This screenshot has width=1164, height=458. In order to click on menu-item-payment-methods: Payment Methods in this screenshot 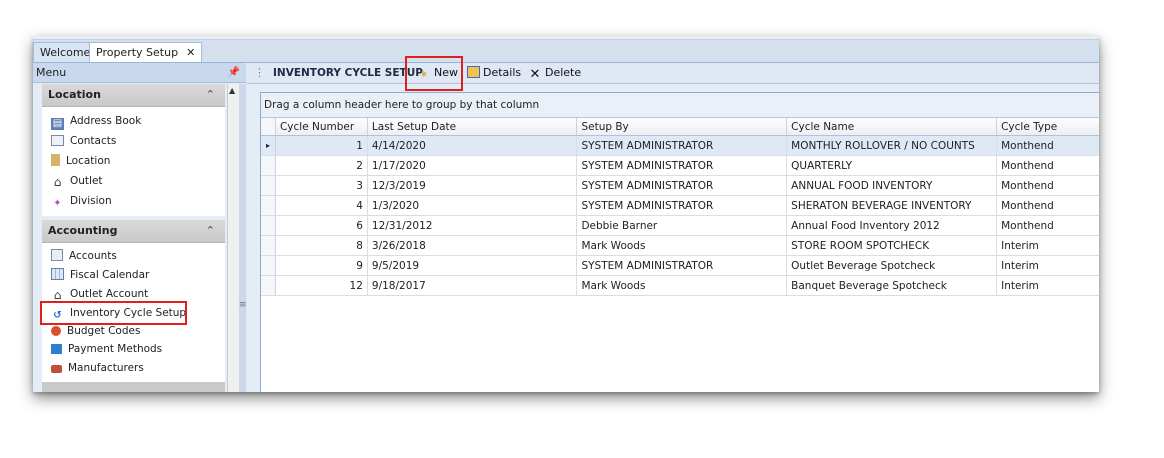, I will do `click(133, 349)`.